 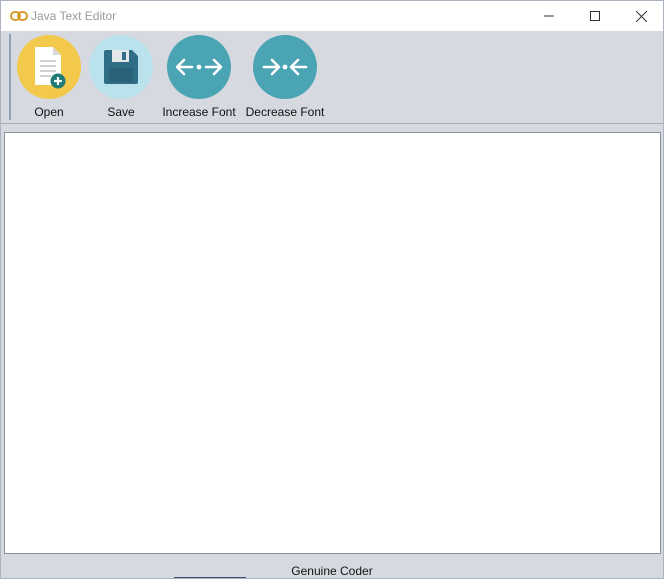 I want to click on floppy-disk-icon, so click(x=121, y=67).